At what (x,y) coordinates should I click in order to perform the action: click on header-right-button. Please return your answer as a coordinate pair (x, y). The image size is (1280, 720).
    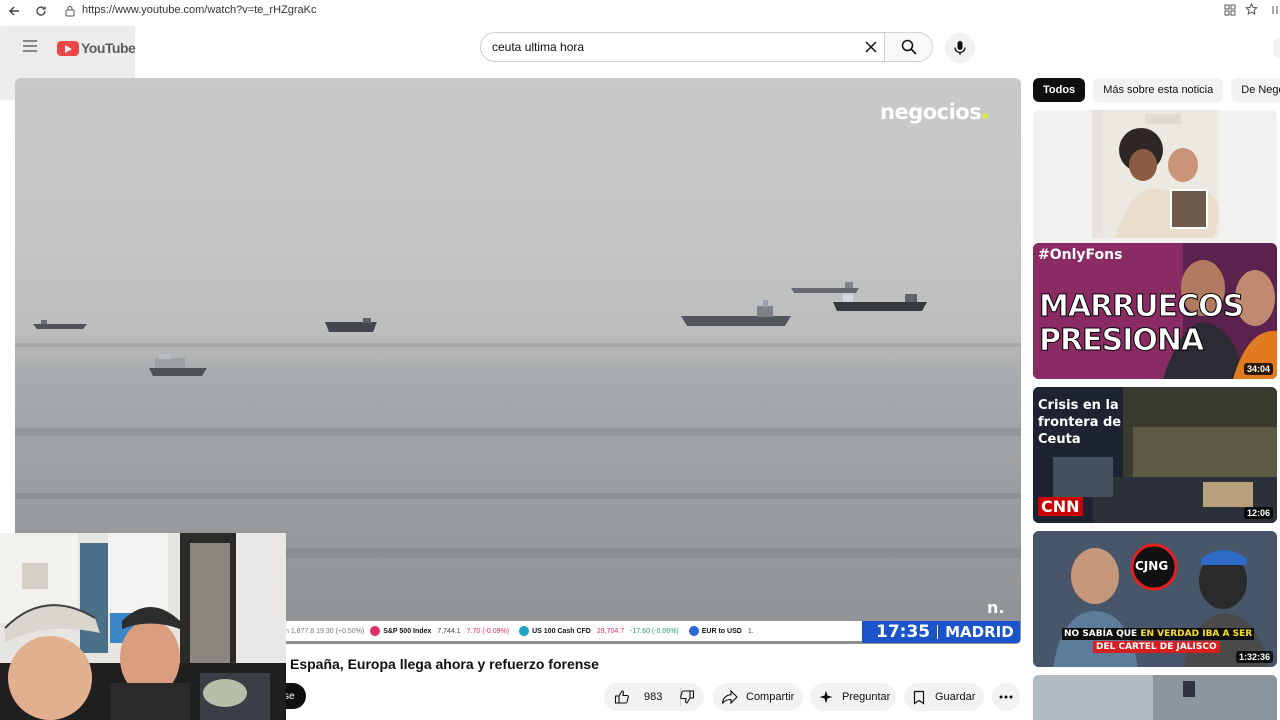
    Looking at the image, I should click on (1276, 48).